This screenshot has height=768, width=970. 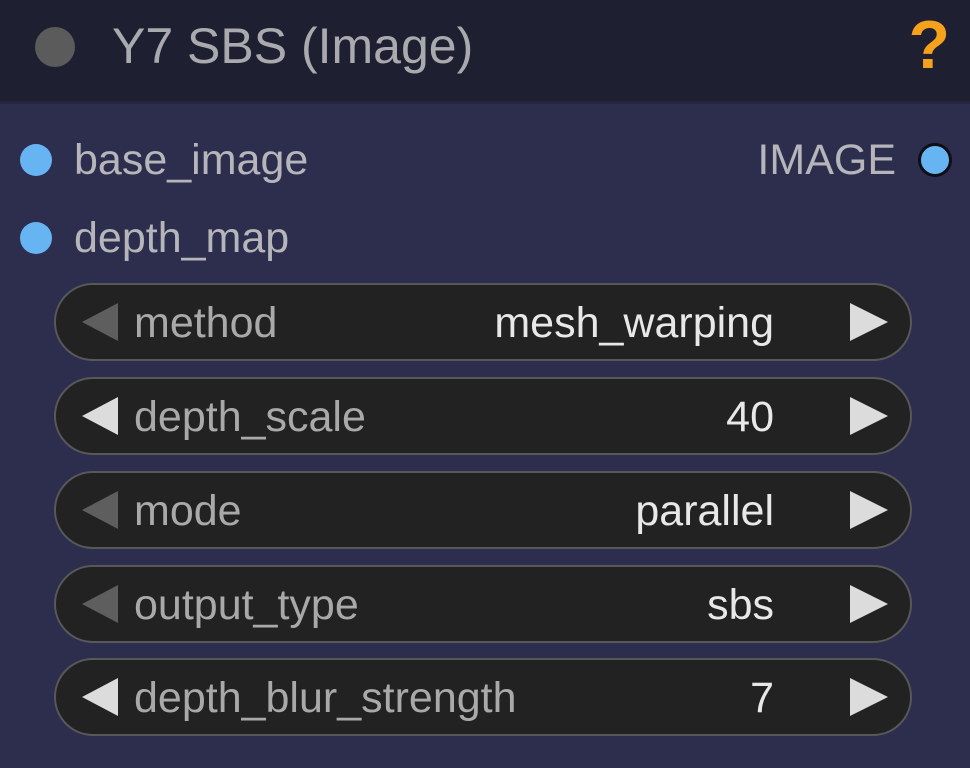 What do you see at coordinates (929, 45) in the screenshot?
I see `help-icon: ?` at bounding box center [929, 45].